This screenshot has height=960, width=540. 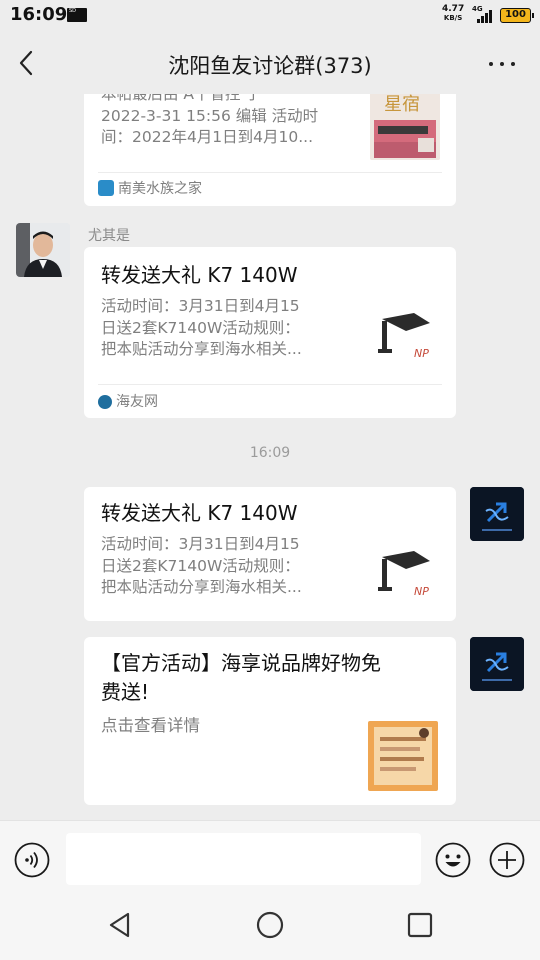 I want to click on source-name: 海友网, so click(x=137, y=402).